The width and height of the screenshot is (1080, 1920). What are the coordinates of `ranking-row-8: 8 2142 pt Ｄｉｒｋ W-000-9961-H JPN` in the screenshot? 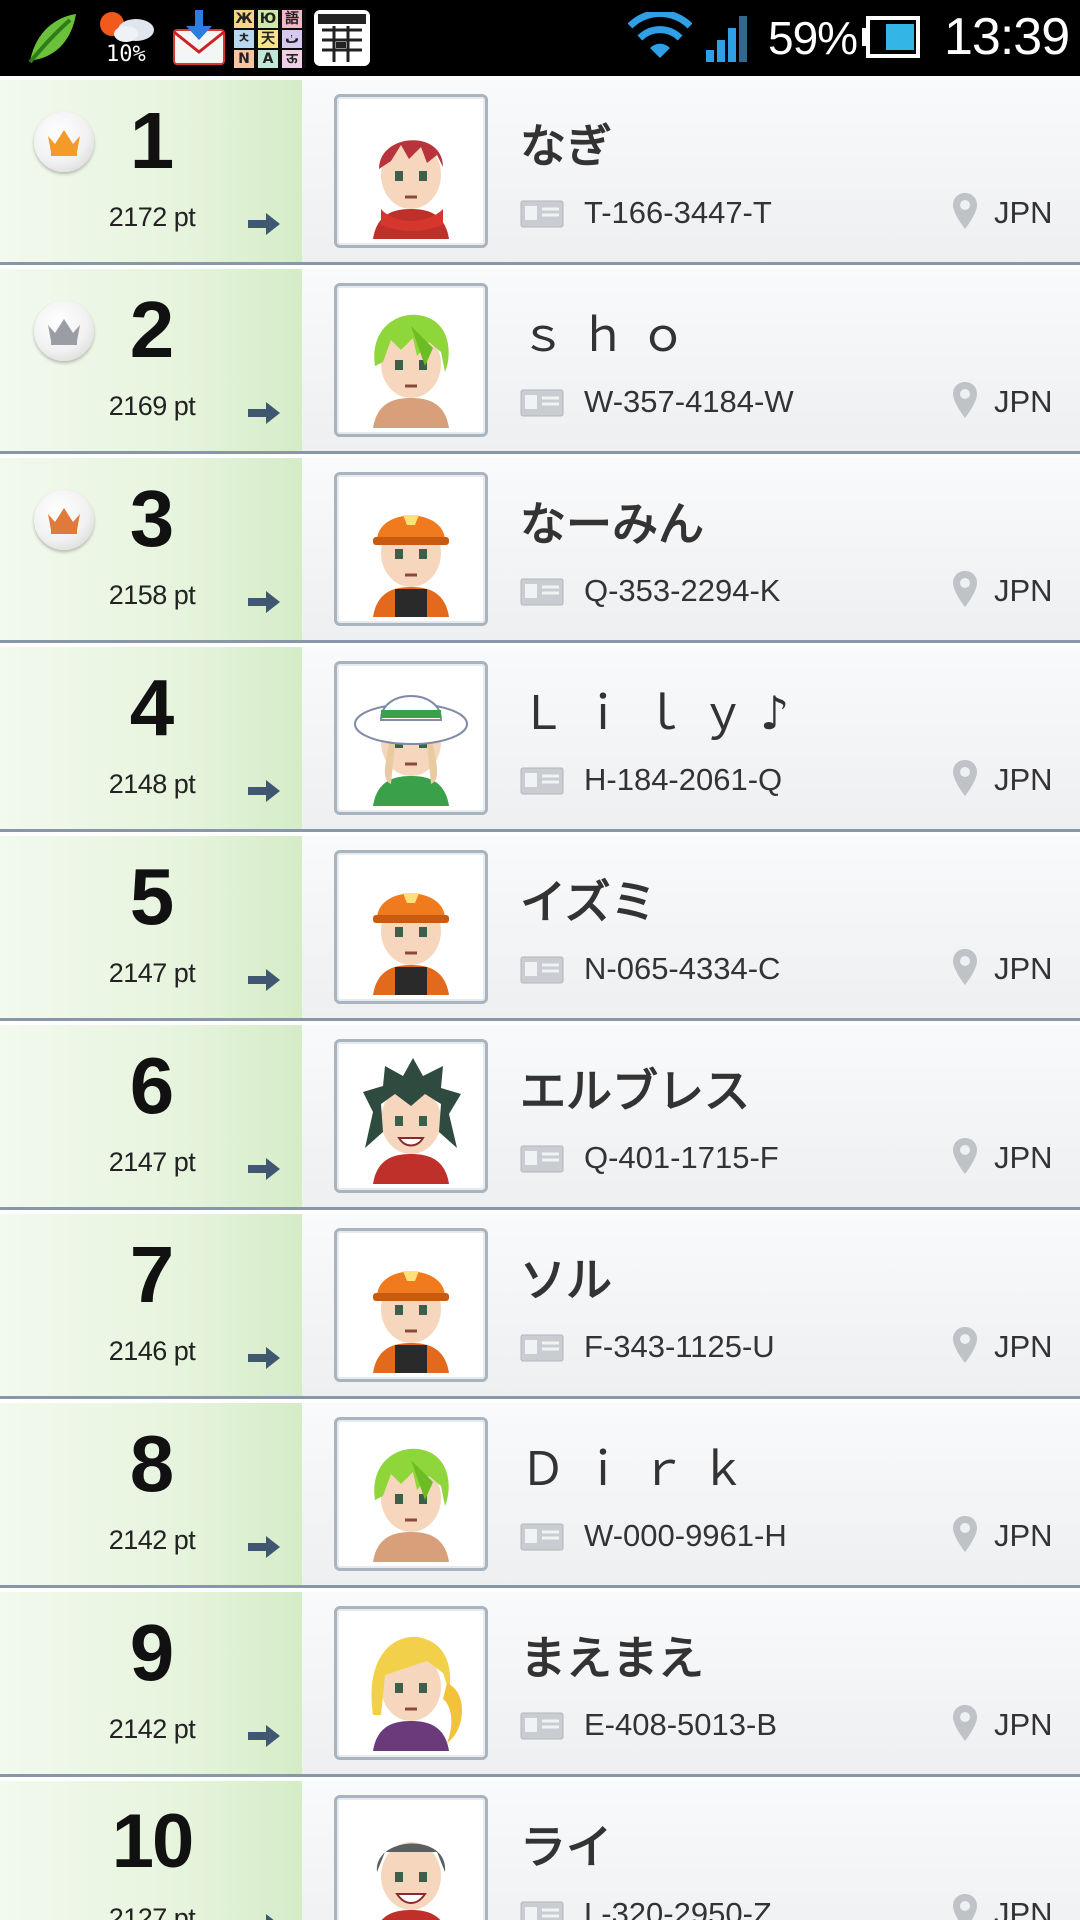 It's located at (540, 1493).